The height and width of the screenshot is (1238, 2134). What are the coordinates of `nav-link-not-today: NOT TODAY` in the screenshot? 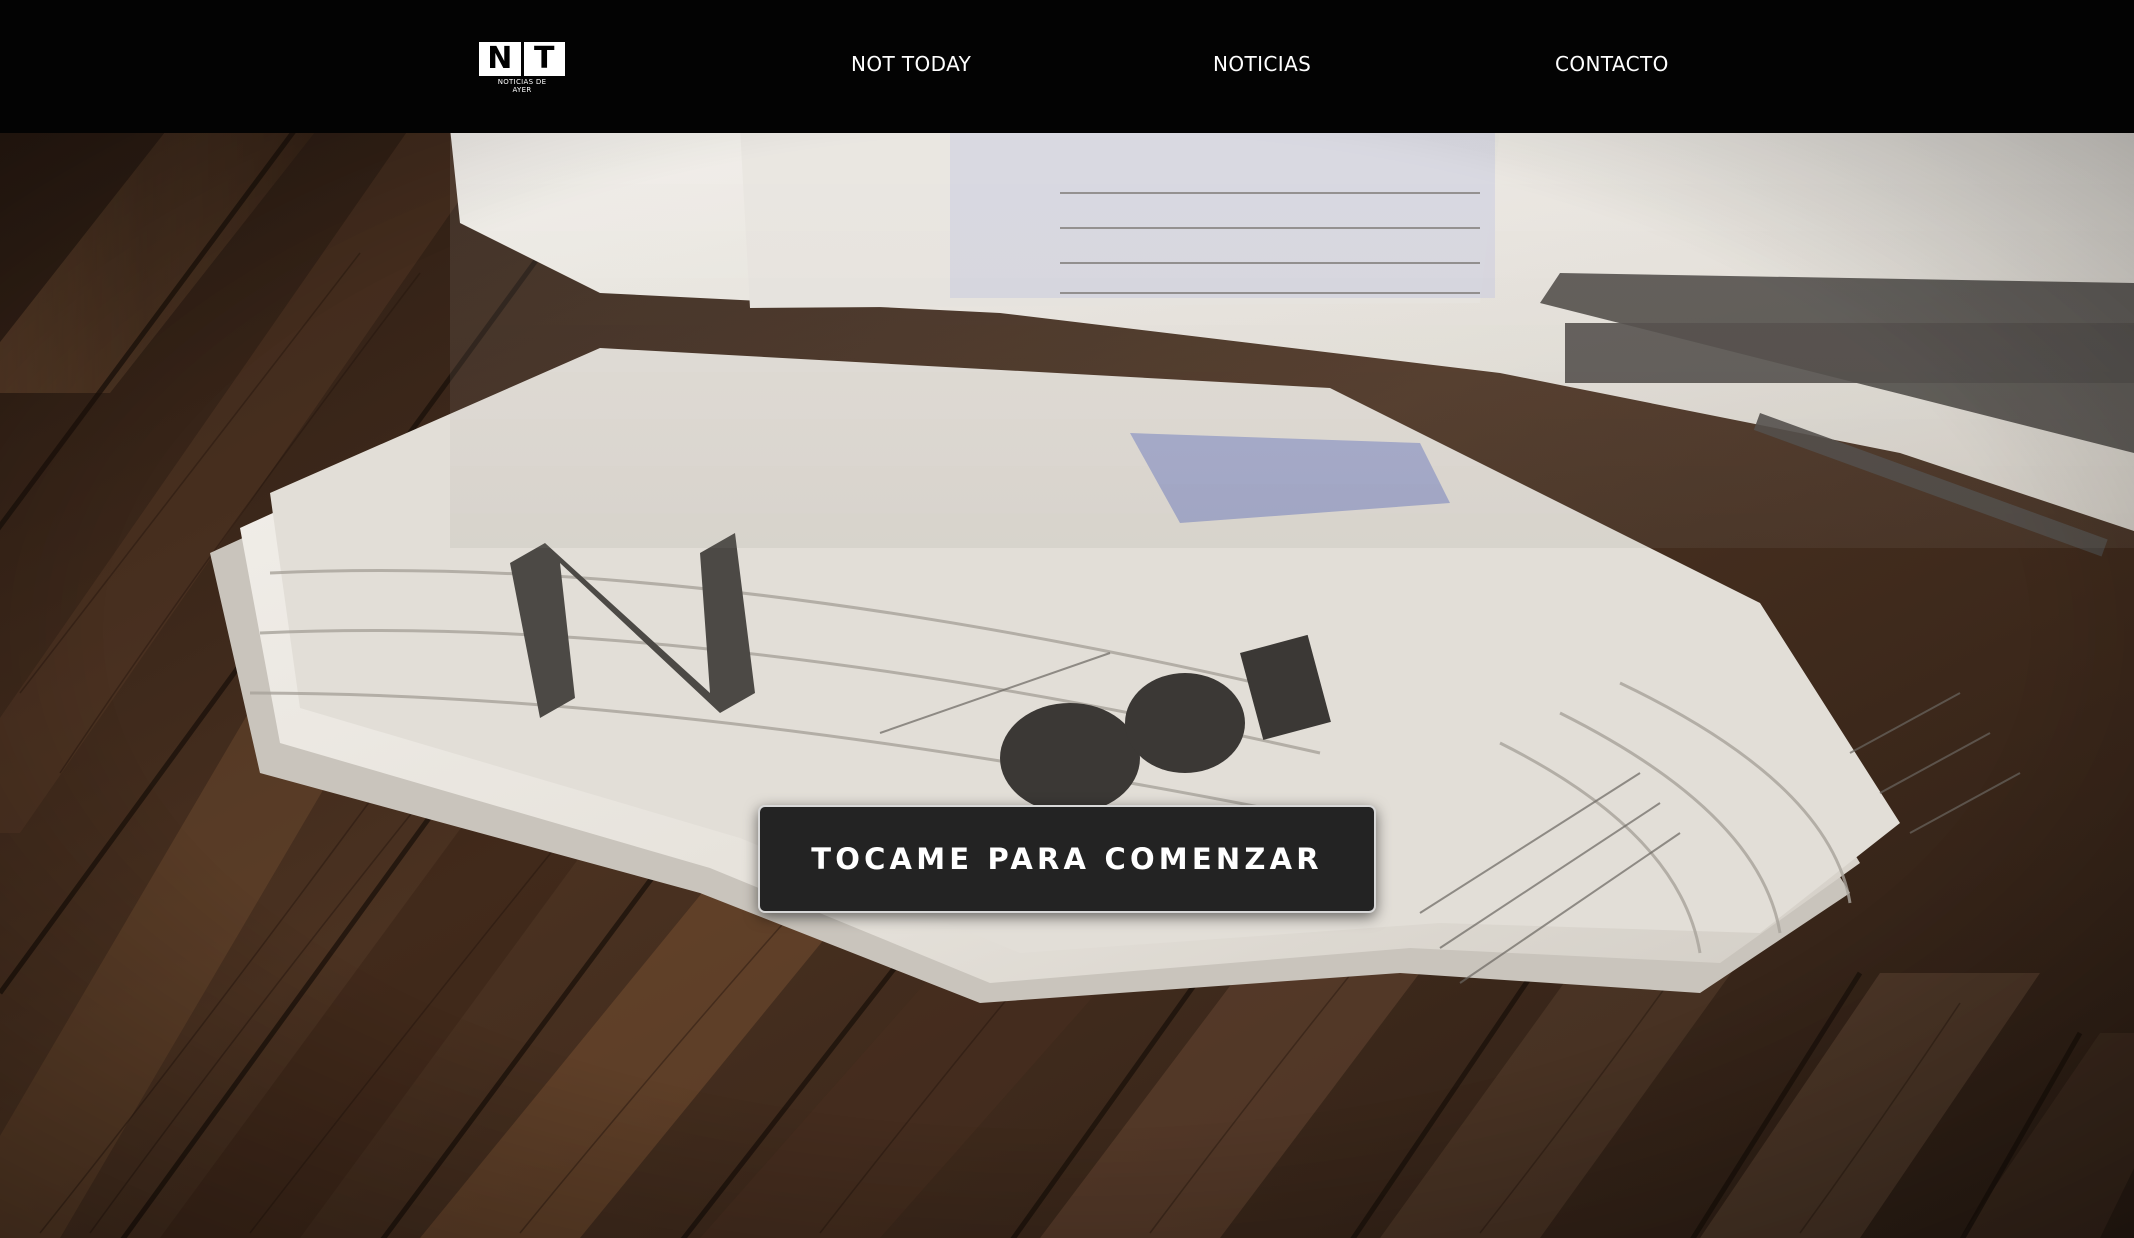 It's located at (911, 64).